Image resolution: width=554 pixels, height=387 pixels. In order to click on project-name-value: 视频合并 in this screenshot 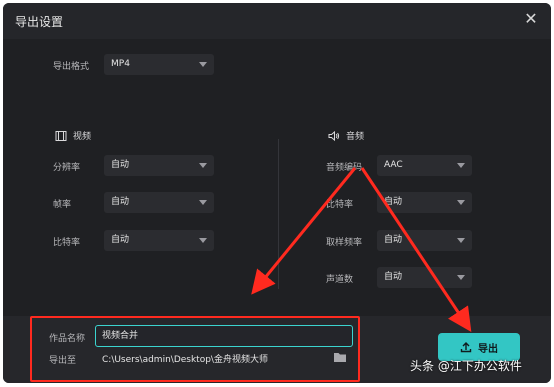, I will do `click(120, 336)`.